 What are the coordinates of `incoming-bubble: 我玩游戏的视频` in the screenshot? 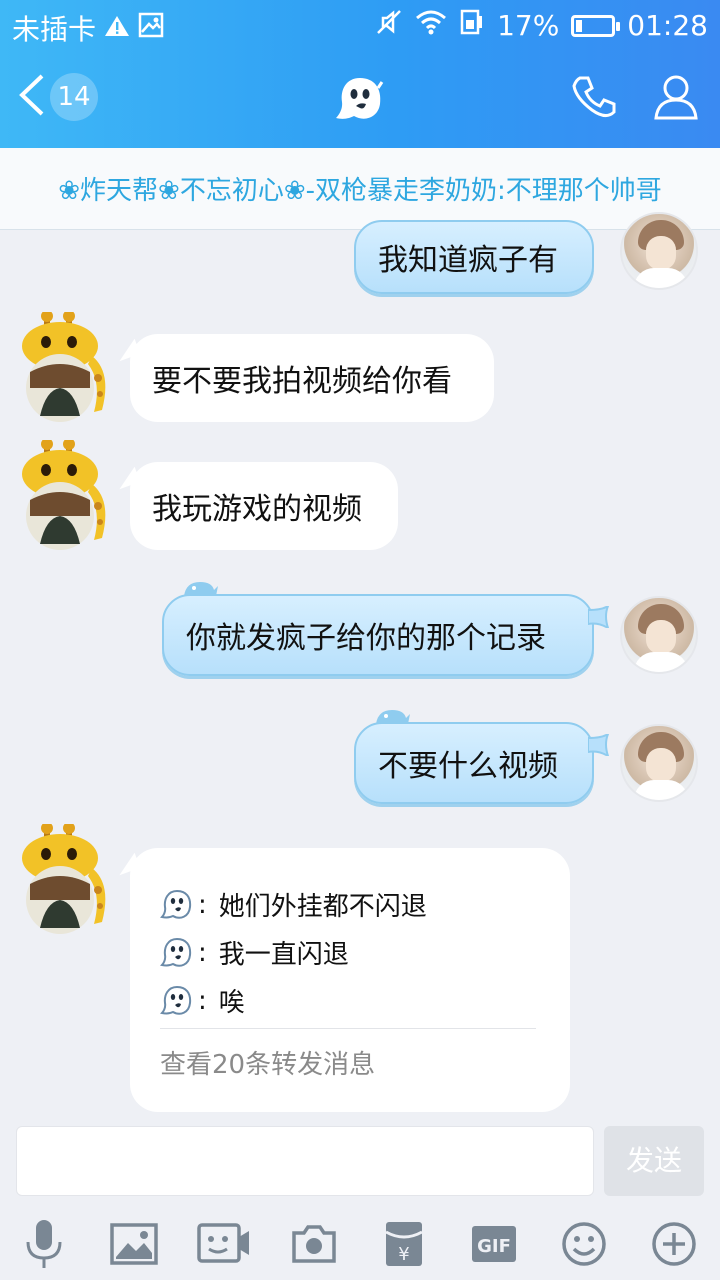 It's located at (264, 506).